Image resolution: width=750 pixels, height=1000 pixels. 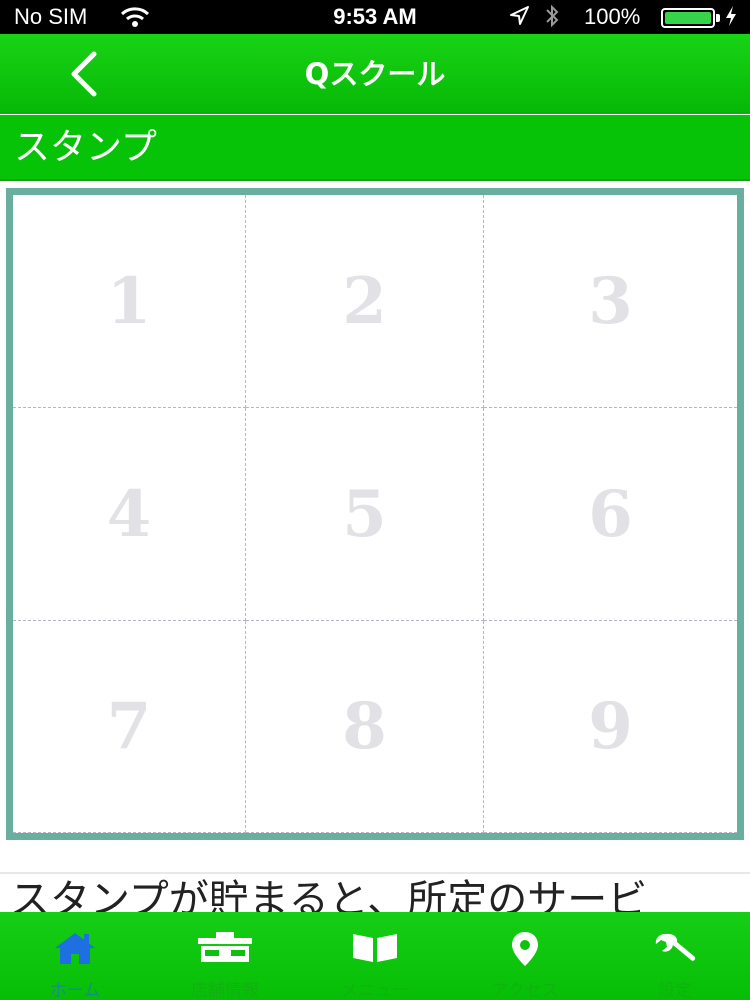 I want to click on section-title: スタンプ, so click(x=85, y=147).